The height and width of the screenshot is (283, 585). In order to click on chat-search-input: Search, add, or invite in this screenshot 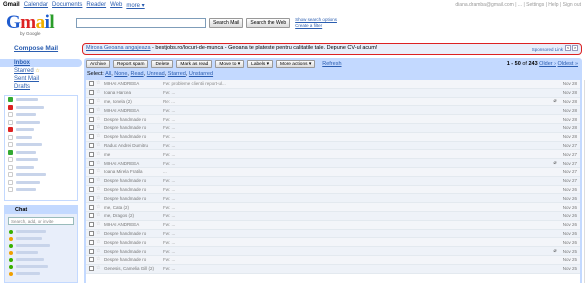, I will do `click(41, 221)`.